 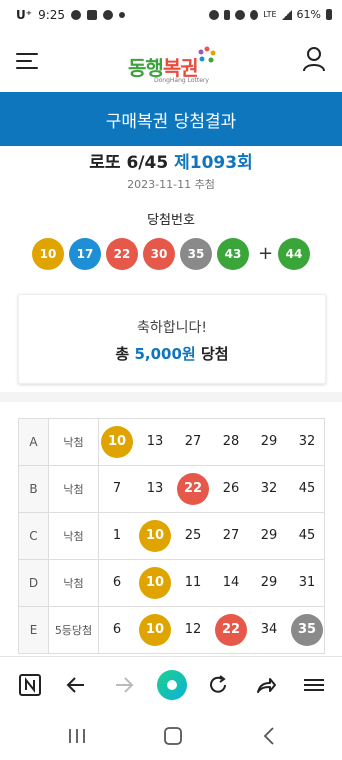 I want to click on recent-apps-icon, so click(x=77, y=736).